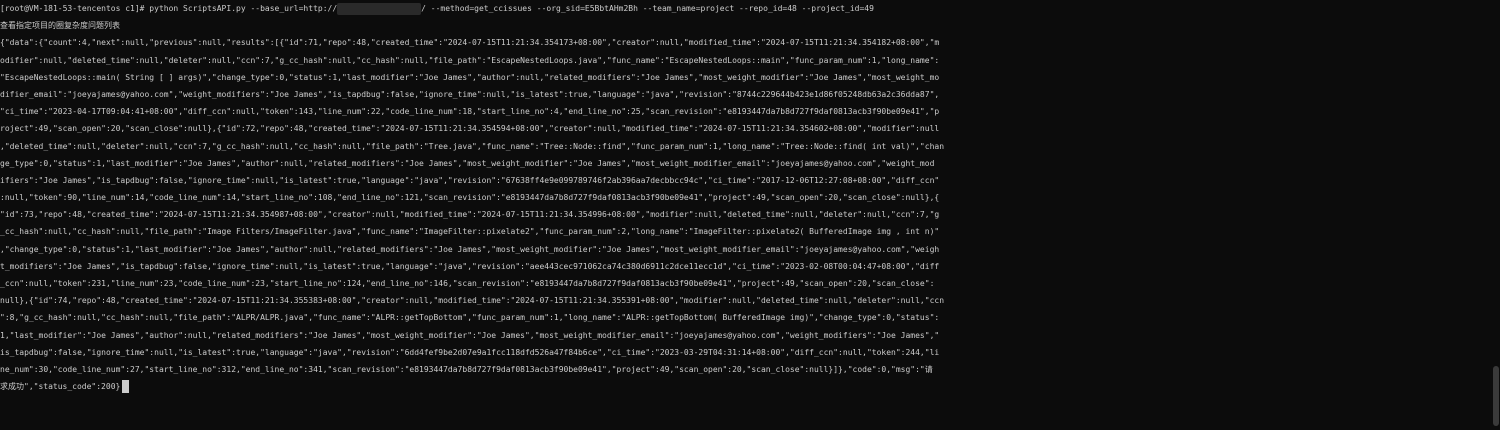  I want to click on redacted-host, so click(379, 8).